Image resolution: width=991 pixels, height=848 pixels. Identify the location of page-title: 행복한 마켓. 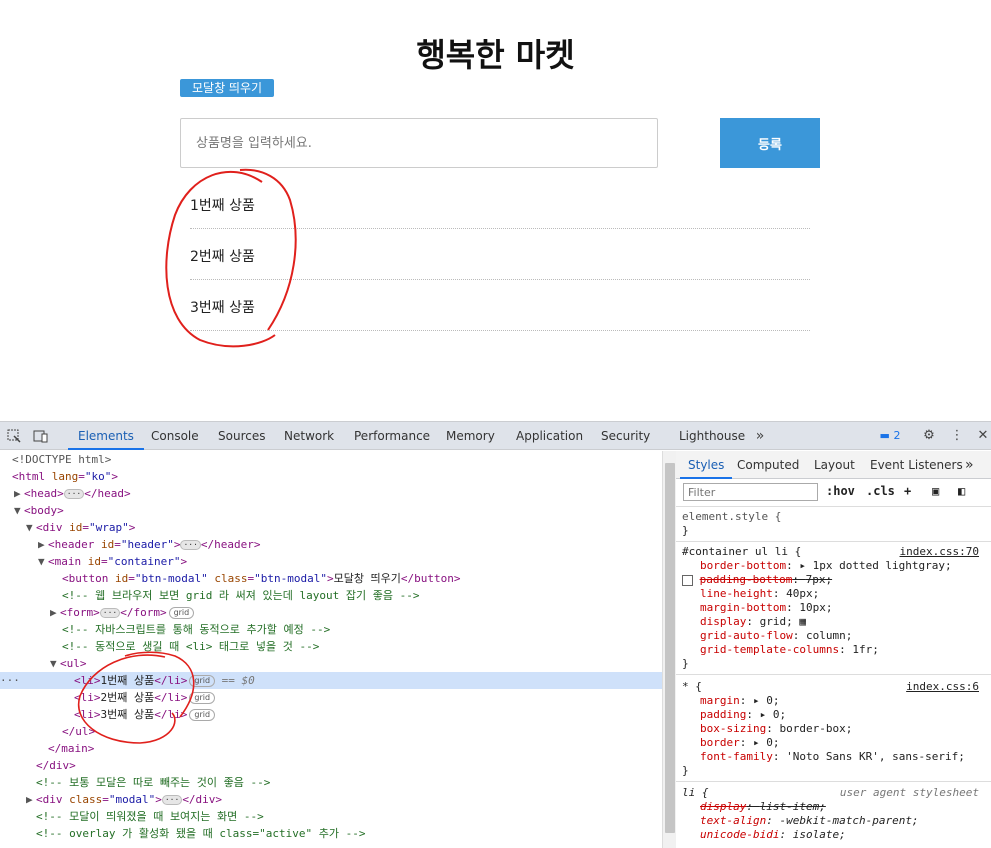
(495, 55).